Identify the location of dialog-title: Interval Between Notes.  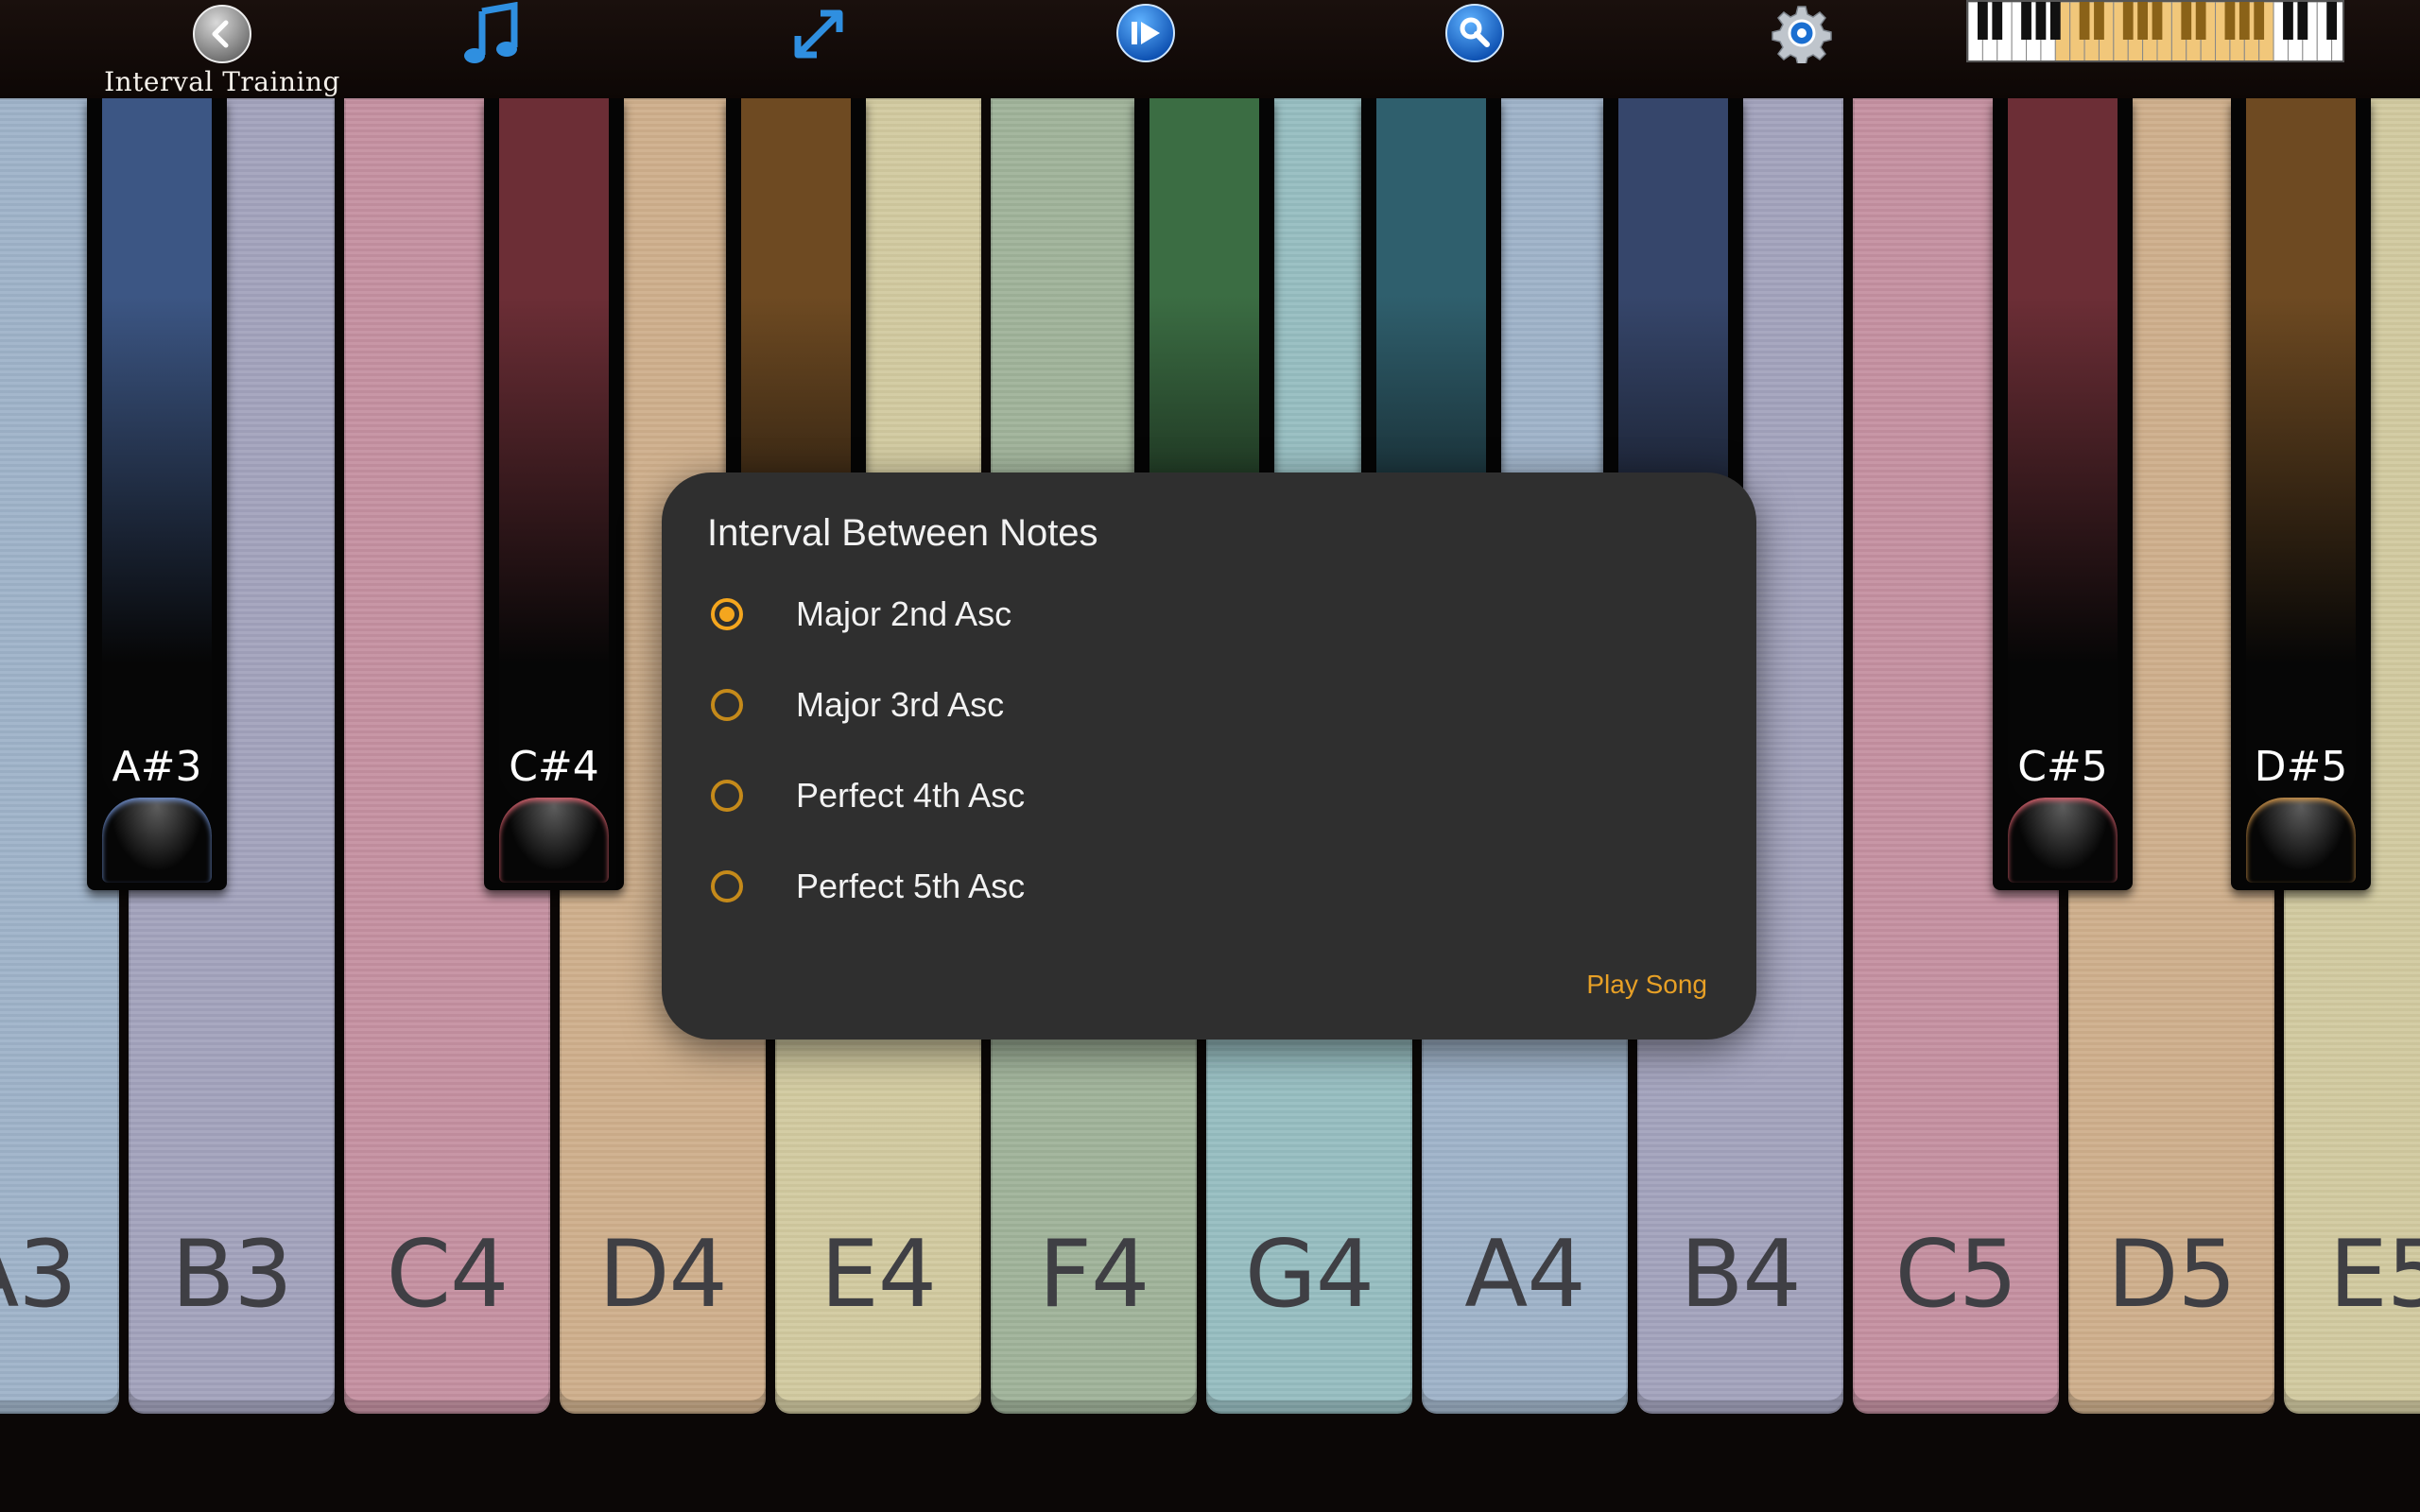
(902, 533).